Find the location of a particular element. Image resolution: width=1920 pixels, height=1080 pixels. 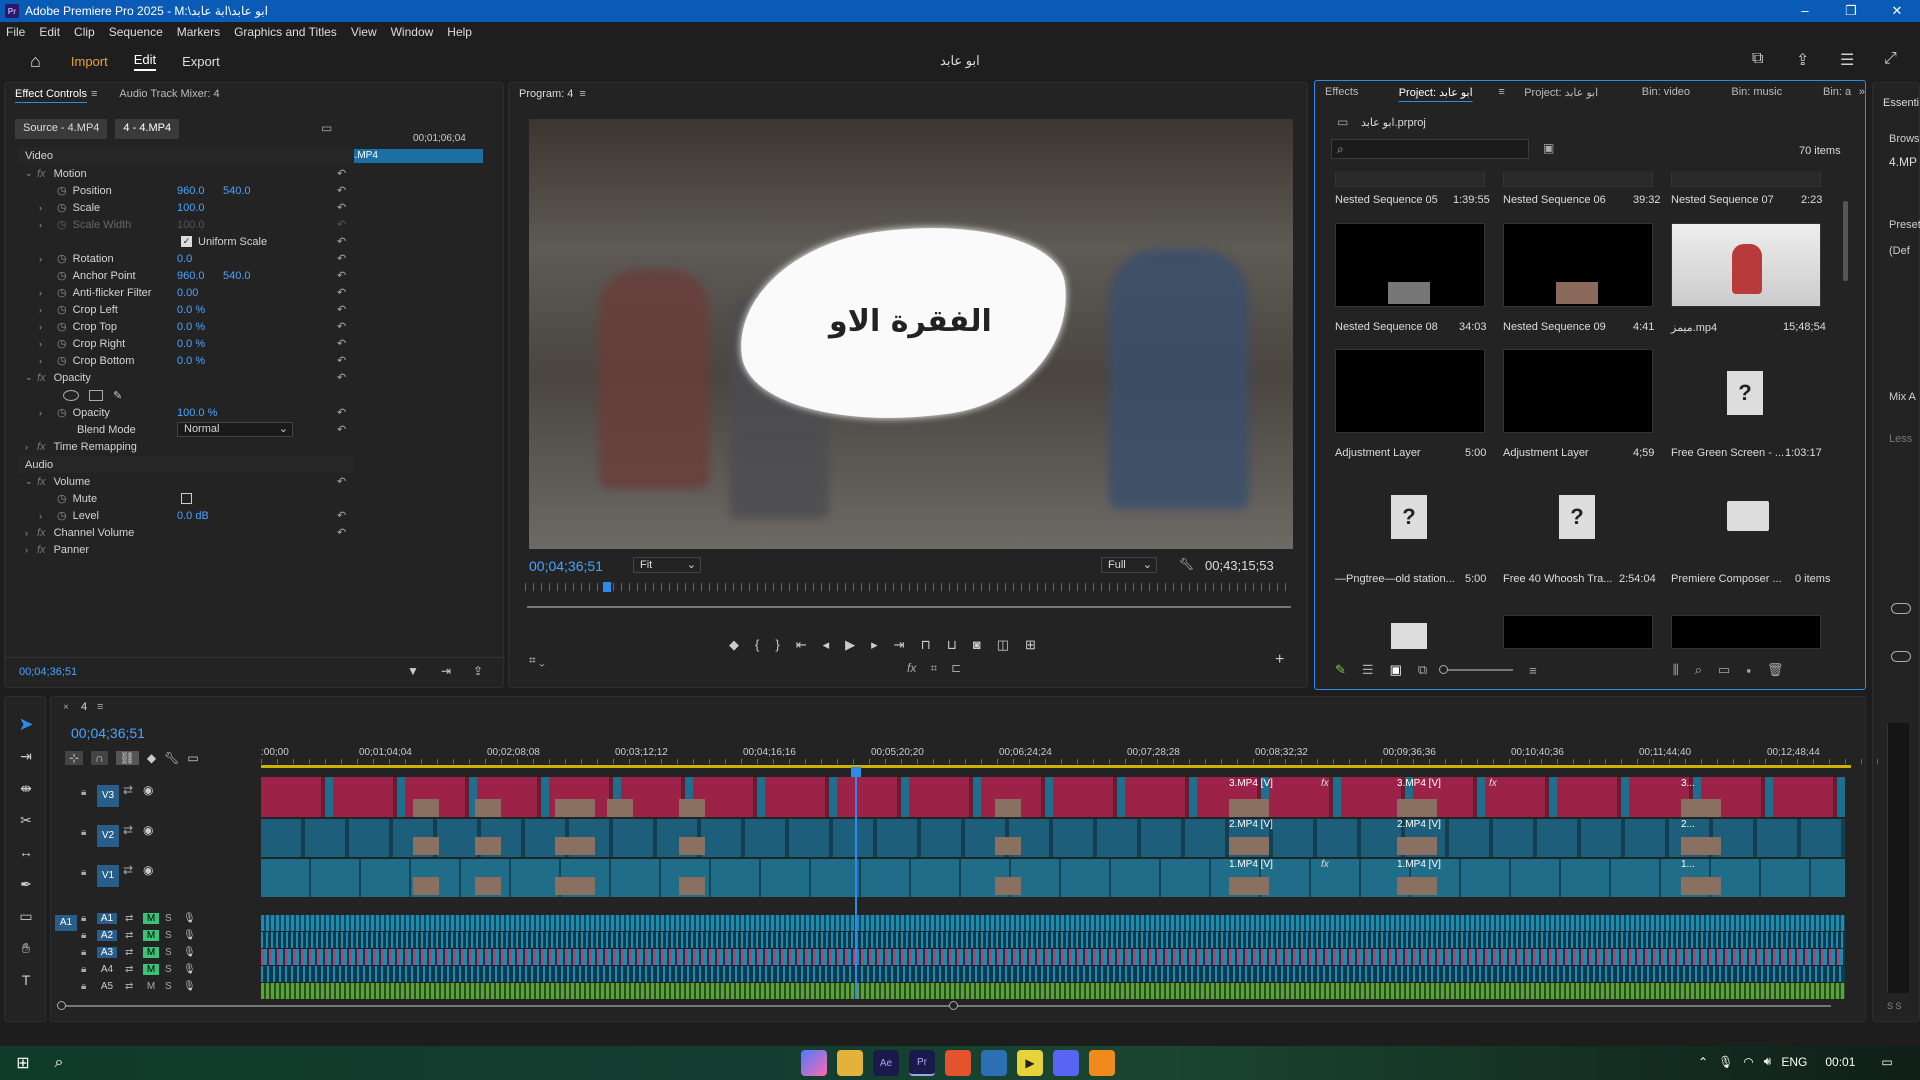

clip-label: 2.MP4 [V] is located at coordinates (1251, 824).